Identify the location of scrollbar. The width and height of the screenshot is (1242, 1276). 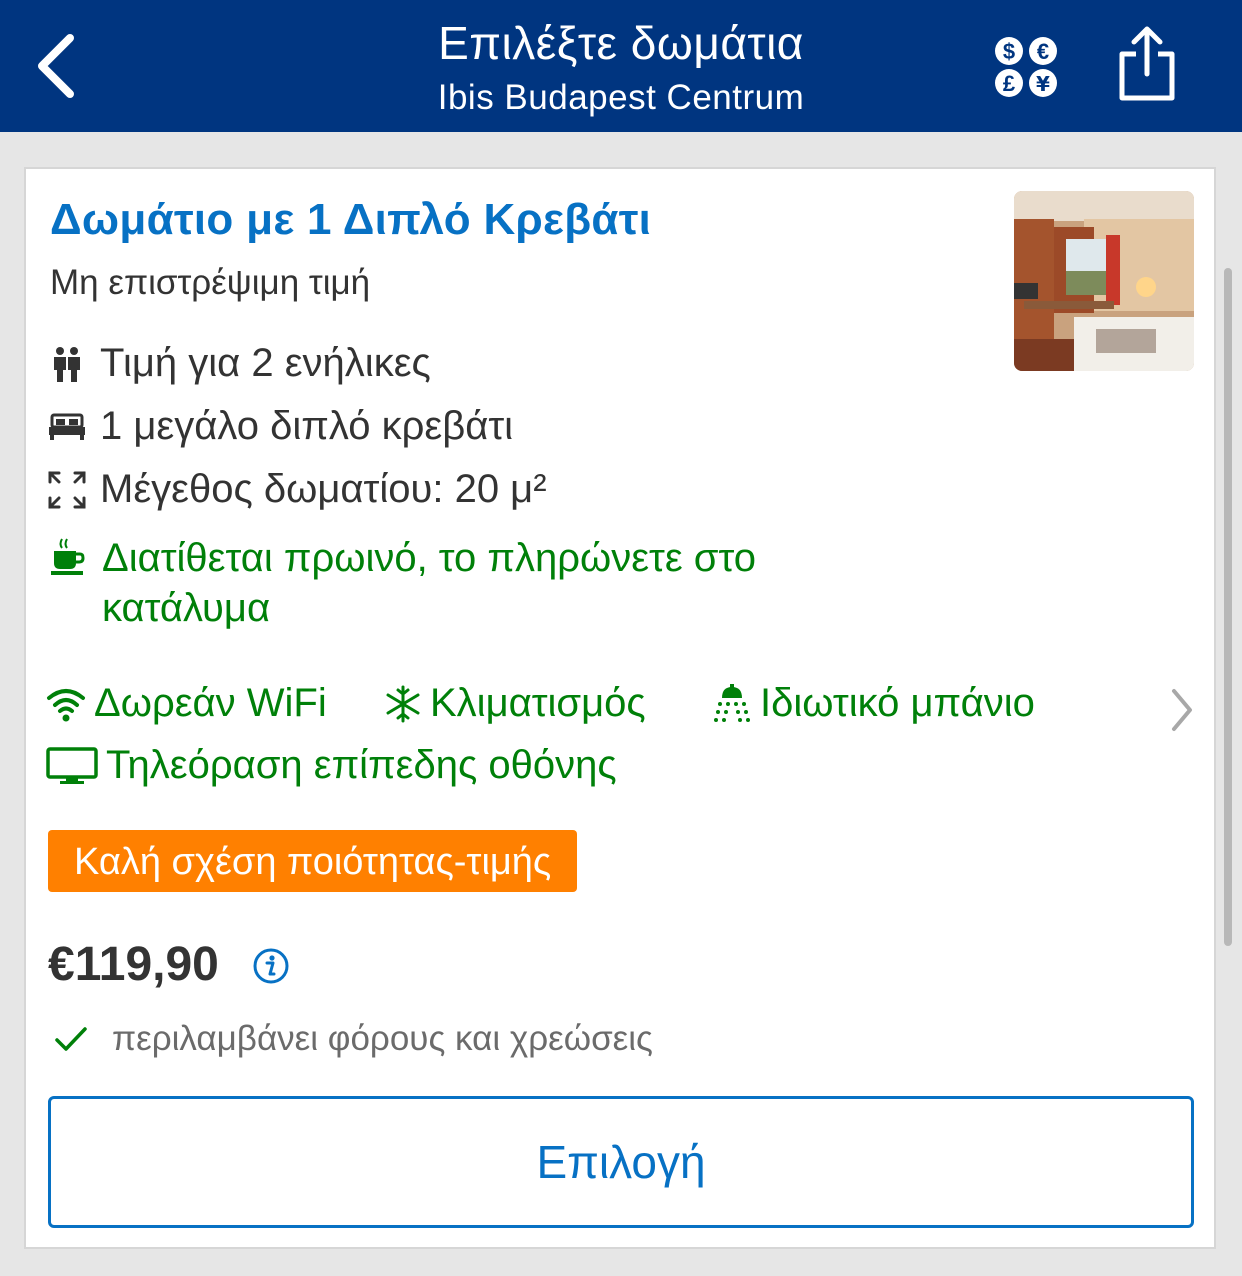
(1228, 607).